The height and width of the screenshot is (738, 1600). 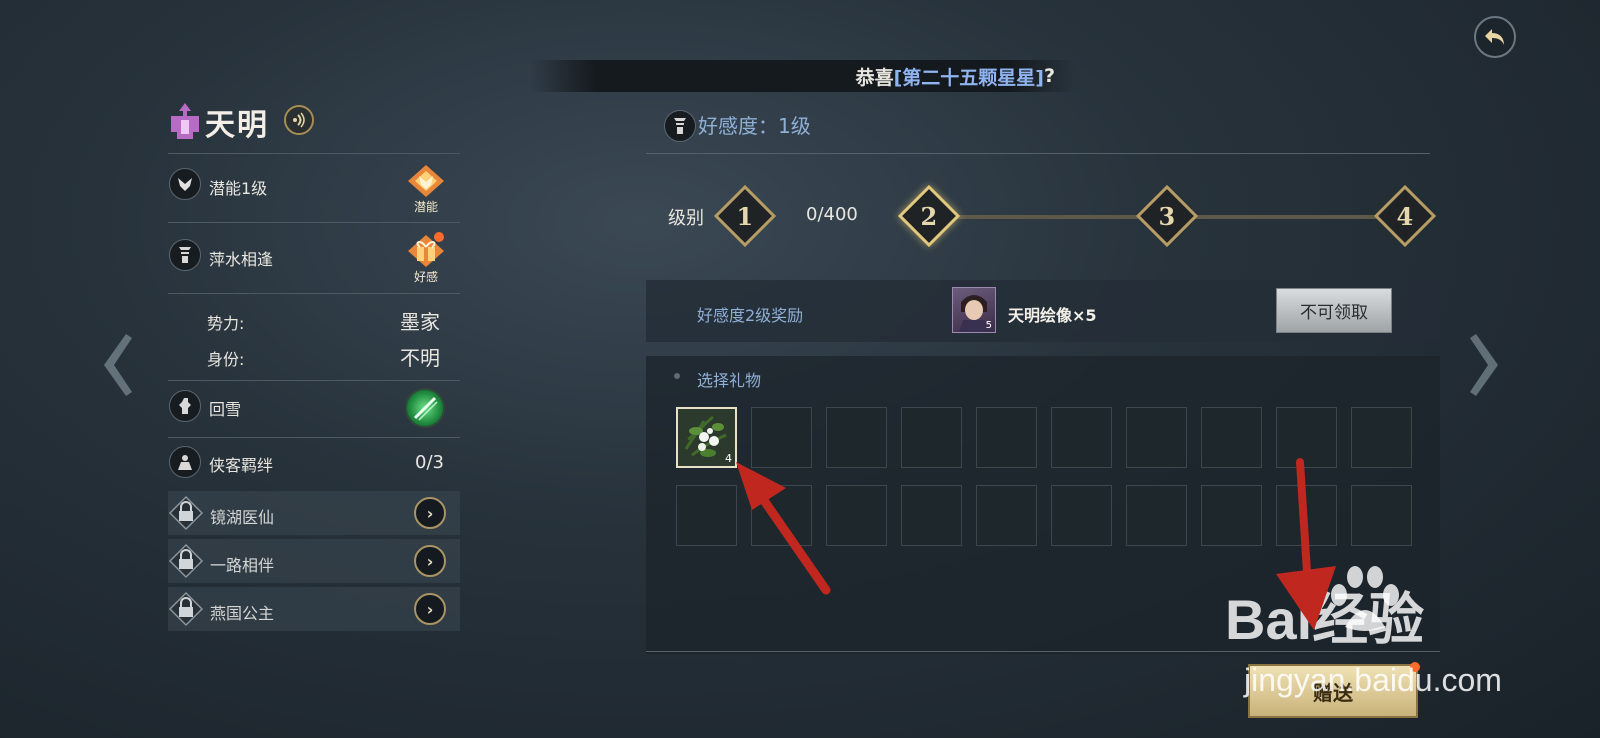 I want to click on potential-badge: 潜能, so click(x=426, y=189).